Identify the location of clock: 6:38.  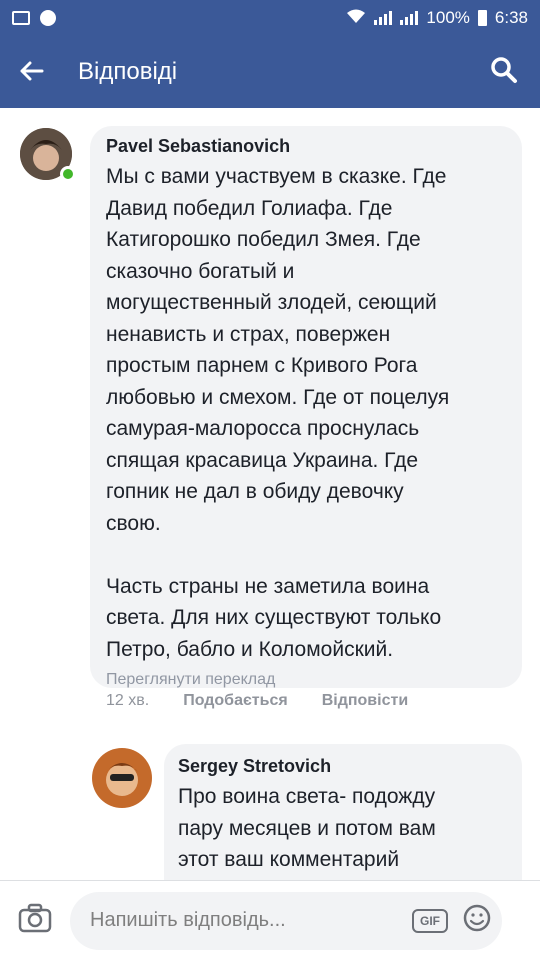
(511, 17).